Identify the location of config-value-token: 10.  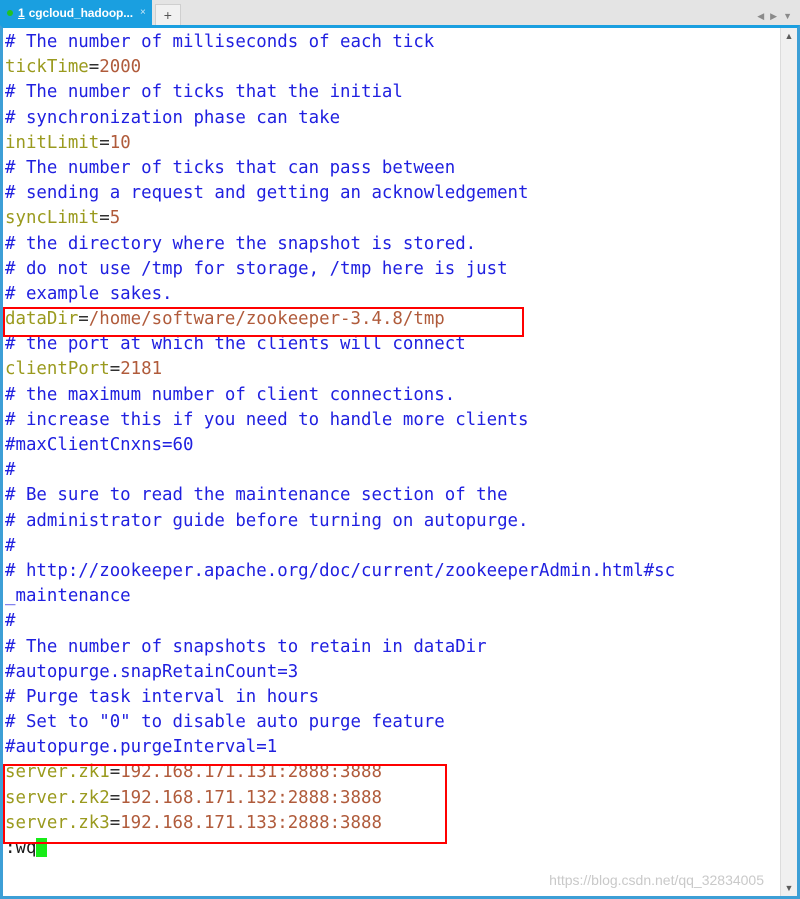
(120, 142).